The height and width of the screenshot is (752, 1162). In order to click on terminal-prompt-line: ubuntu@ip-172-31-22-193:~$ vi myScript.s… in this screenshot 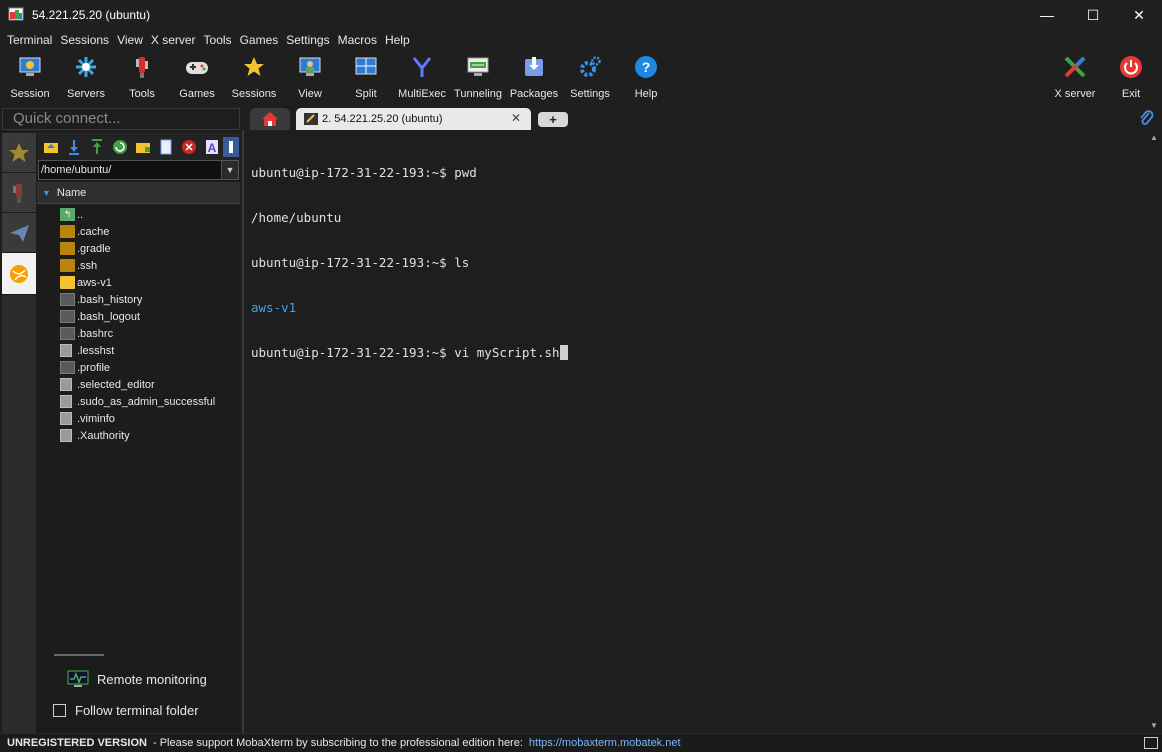, I will do `click(699, 352)`.